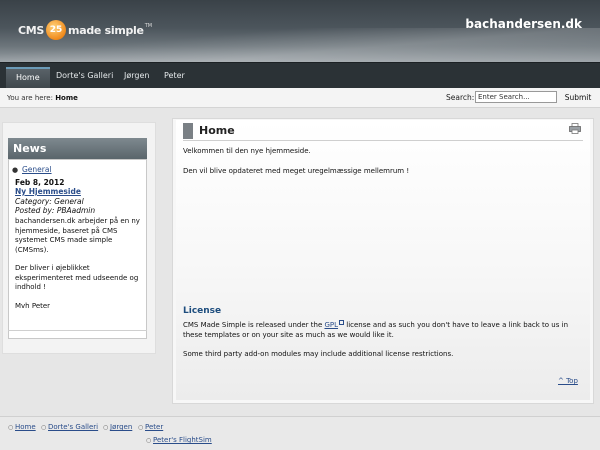 Image resolution: width=600 pixels, height=450 pixels. I want to click on nav-item-peter: Peter, so click(174, 78).